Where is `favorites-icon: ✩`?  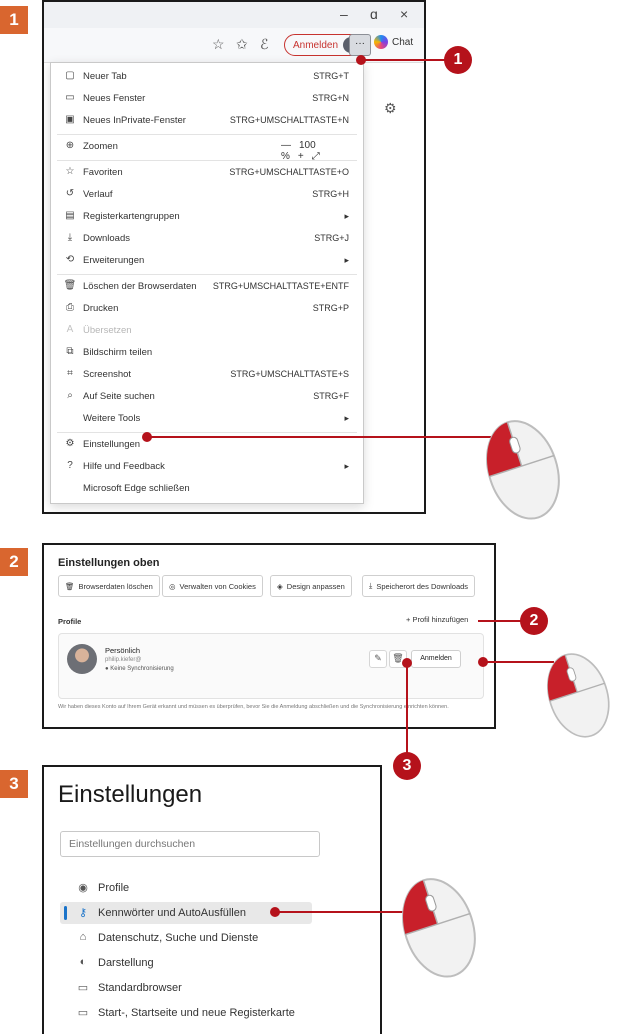 favorites-icon: ✩ is located at coordinates (242, 44).